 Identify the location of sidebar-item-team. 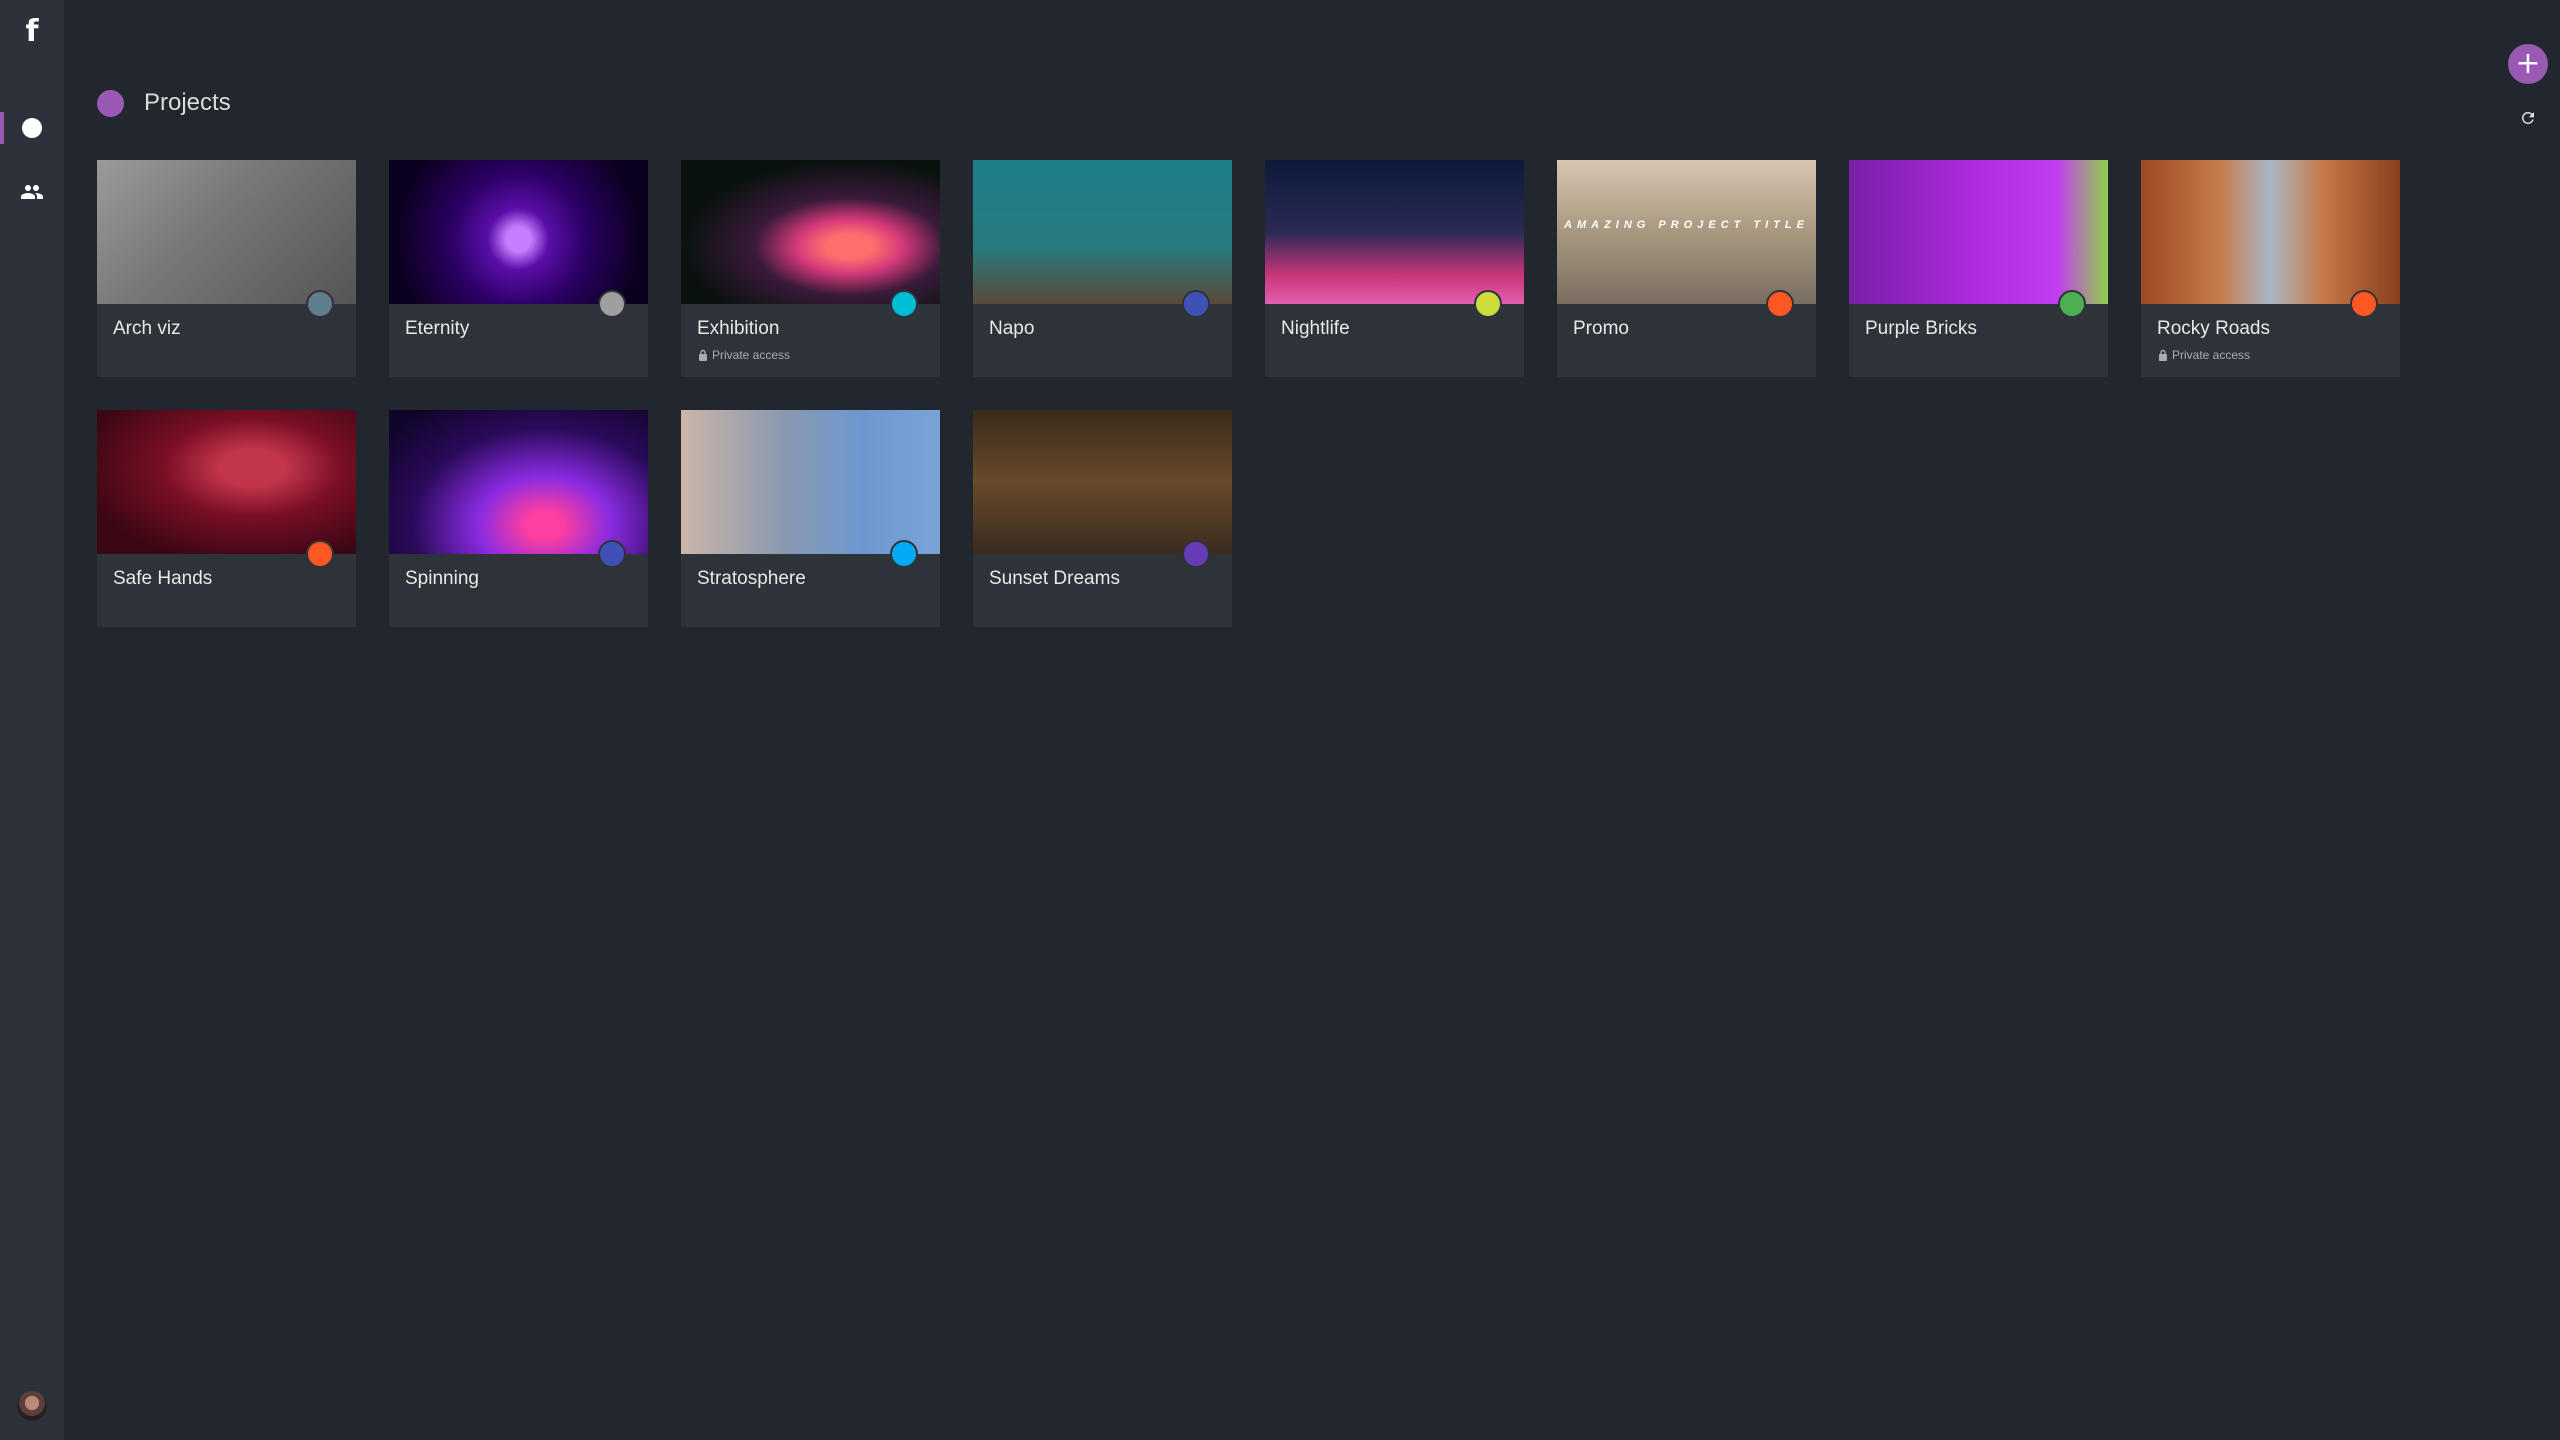
(32, 192).